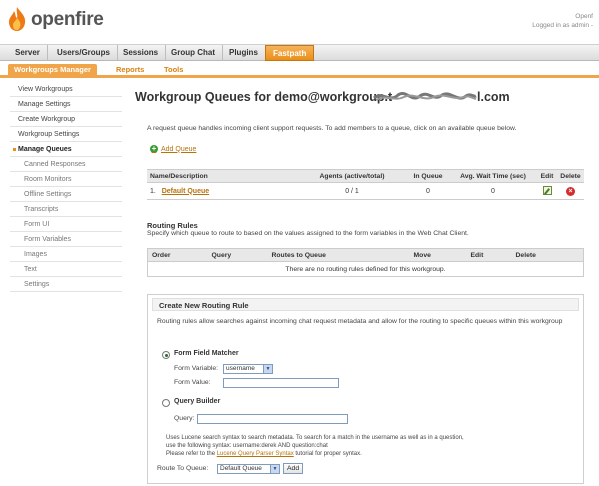 The width and height of the screenshot is (599, 486). Describe the element at coordinates (293, 468) in the screenshot. I see `add-rule-button: Add` at that location.